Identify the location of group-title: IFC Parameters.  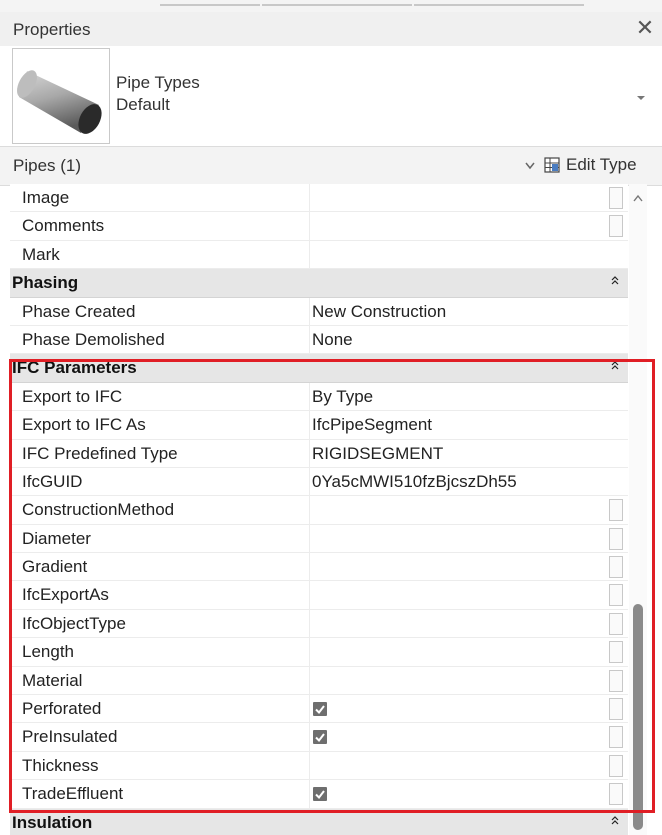
(74, 368).